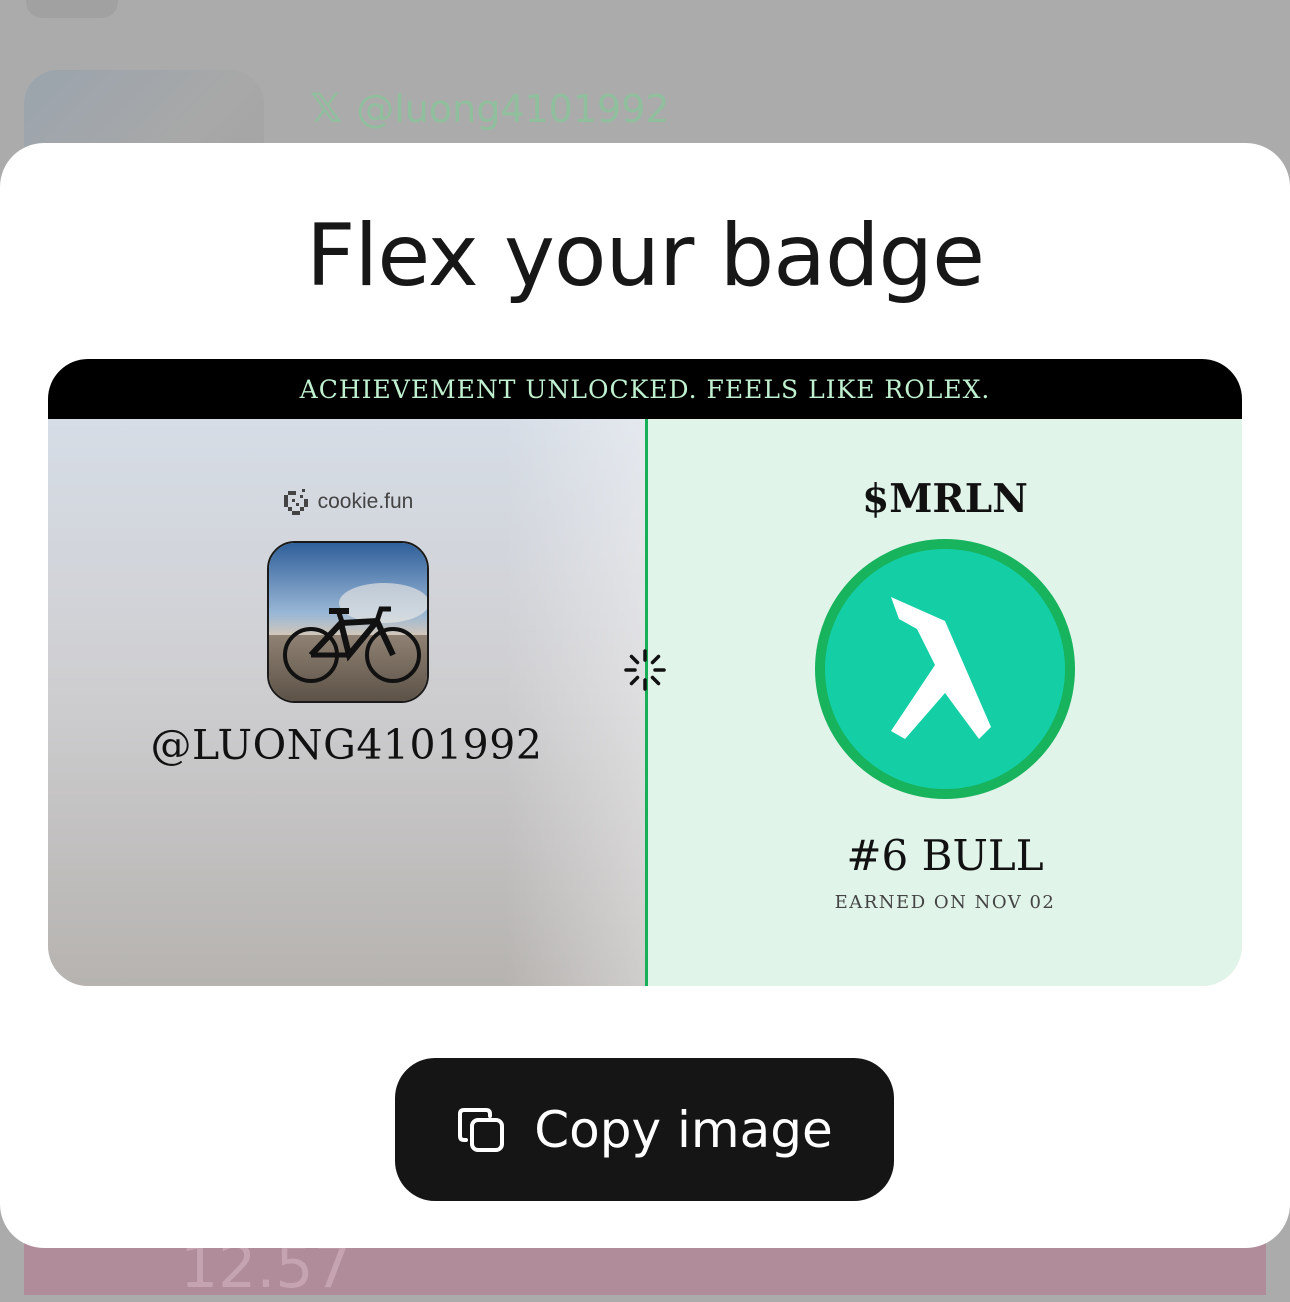 This screenshot has width=1290, height=1302. What do you see at coordinates (945, 499) in the screenshot?
I see `token-ticker: $MRLN` at bounding box center [945, 499].